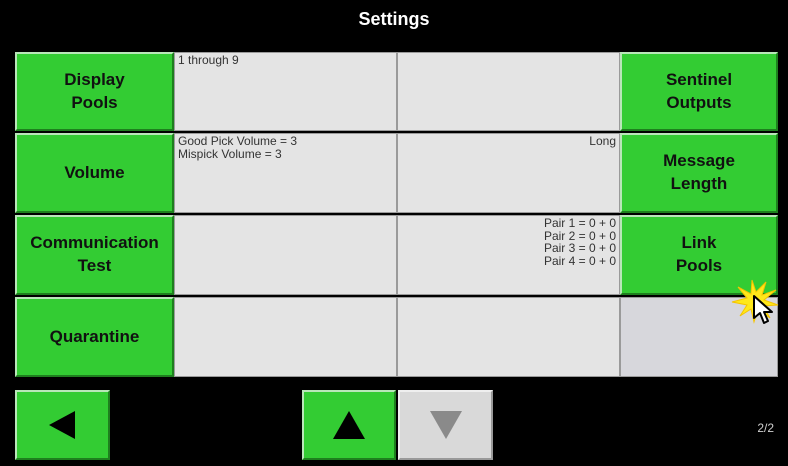 This screenshot has height=466, width=788. I want to click on scroll-up-button, so click(349, 425).